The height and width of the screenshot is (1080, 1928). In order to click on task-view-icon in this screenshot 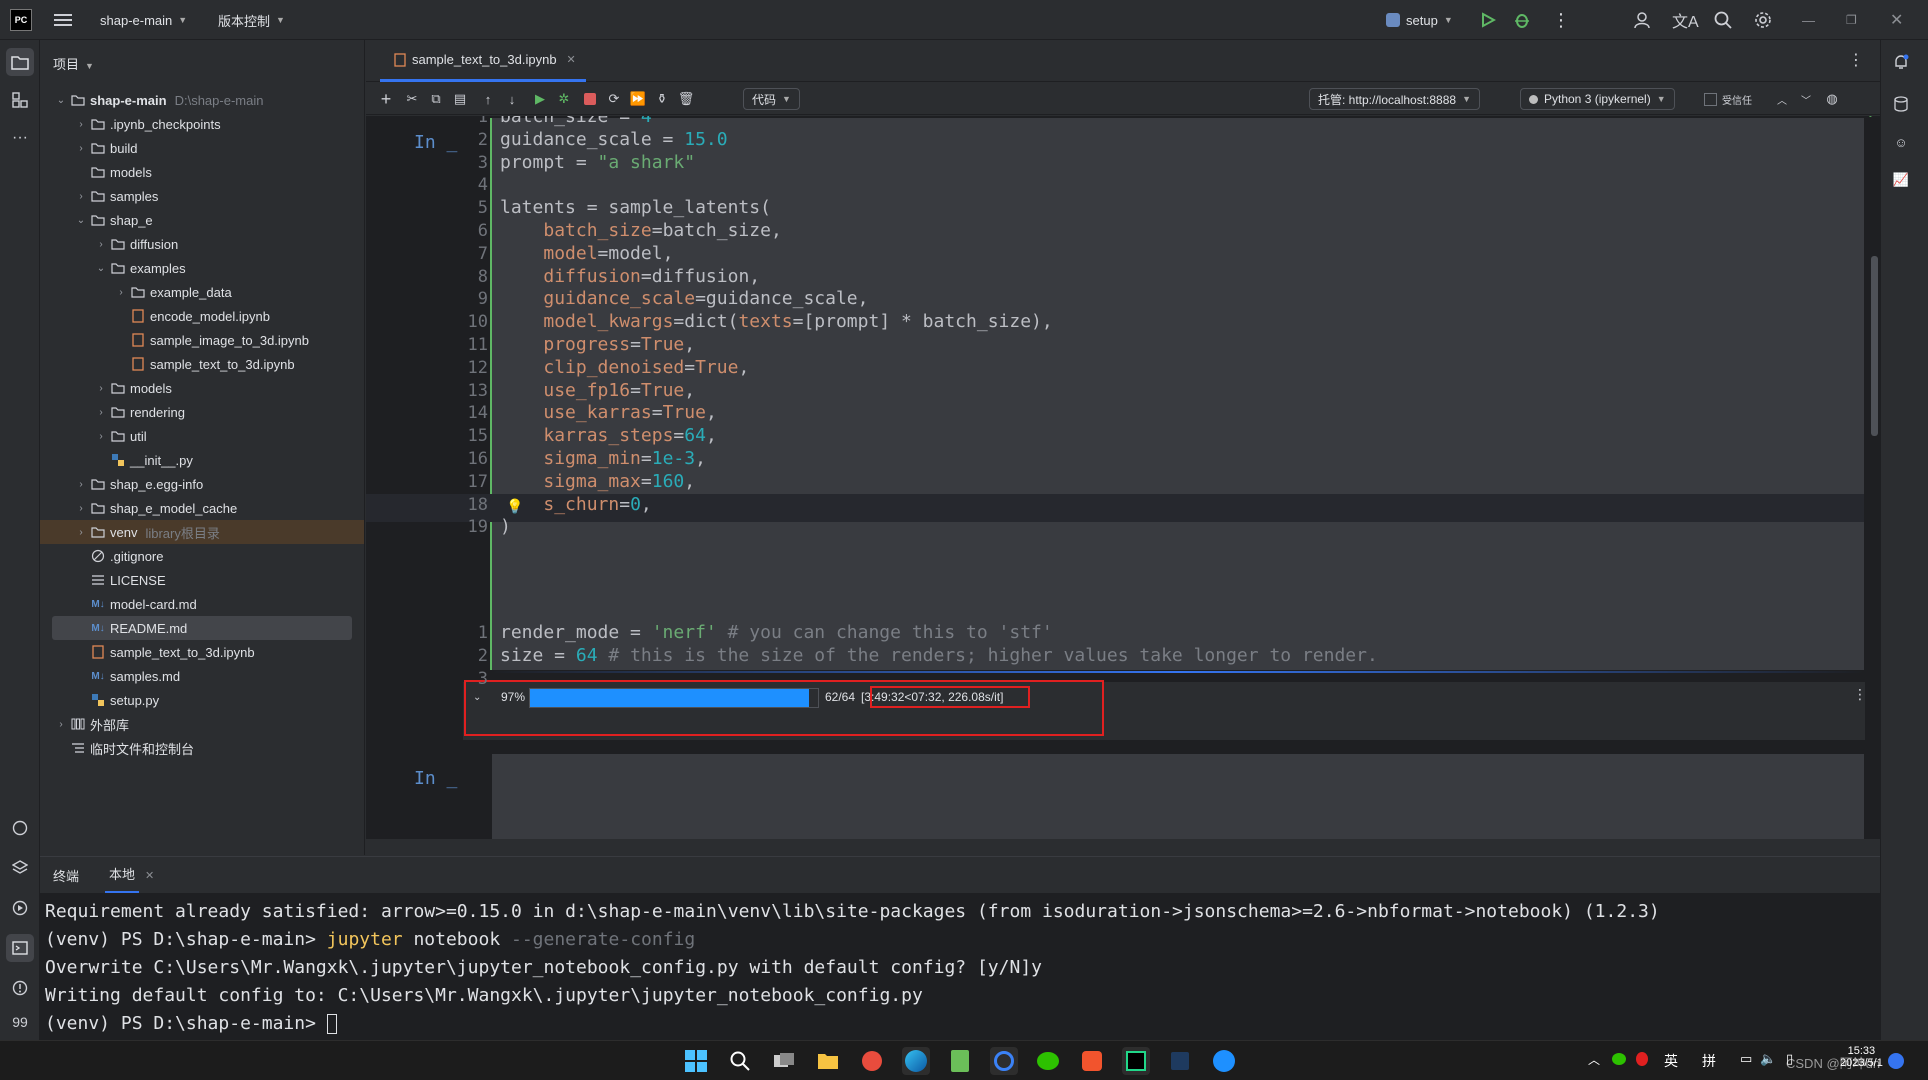, I will do `click(784, 1061)`.